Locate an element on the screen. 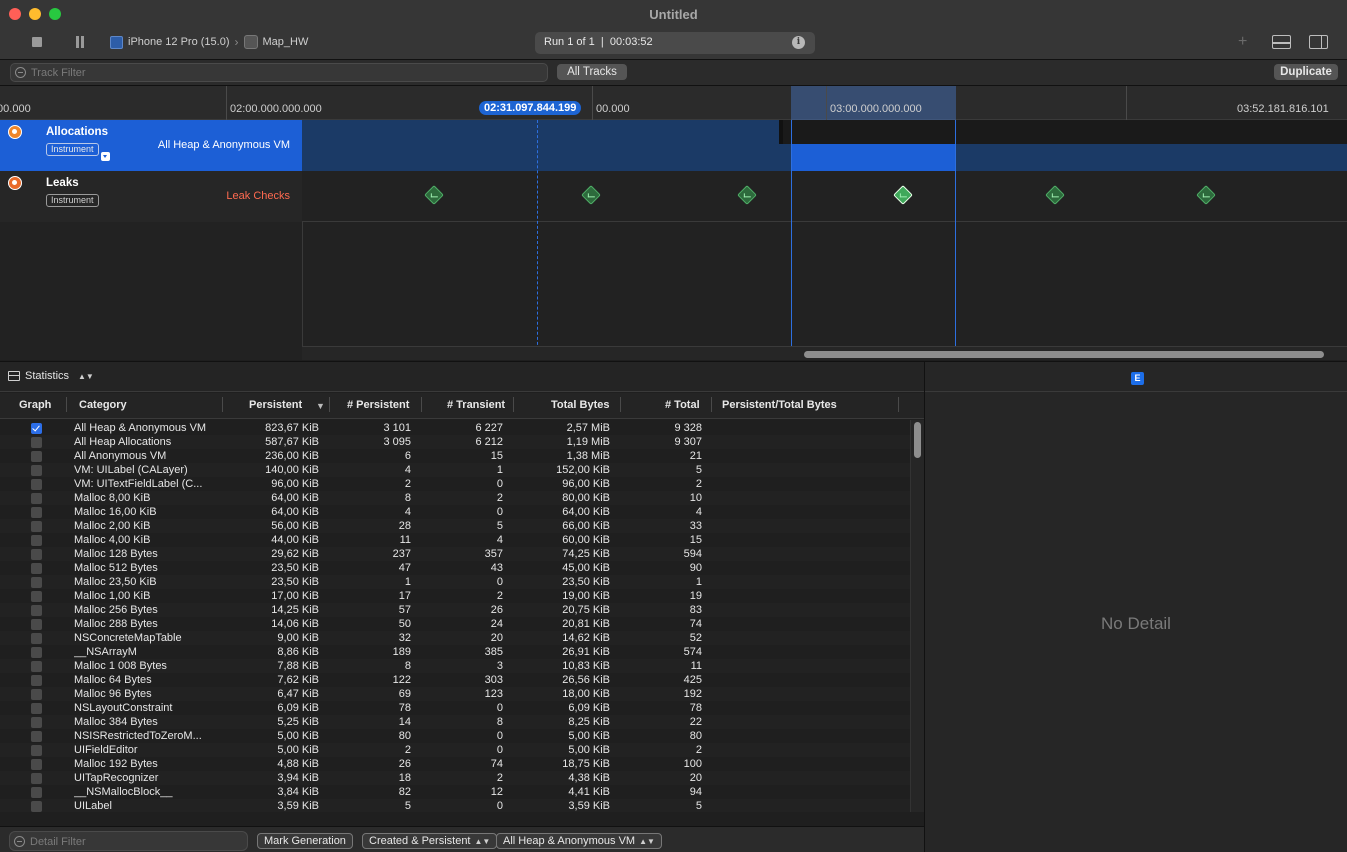 The image size is (1347, 852). table-row: NSLayoutConstraint 6,09 KiB 78 0 6,09 KiB 78 is located at coordinates (455, 708).